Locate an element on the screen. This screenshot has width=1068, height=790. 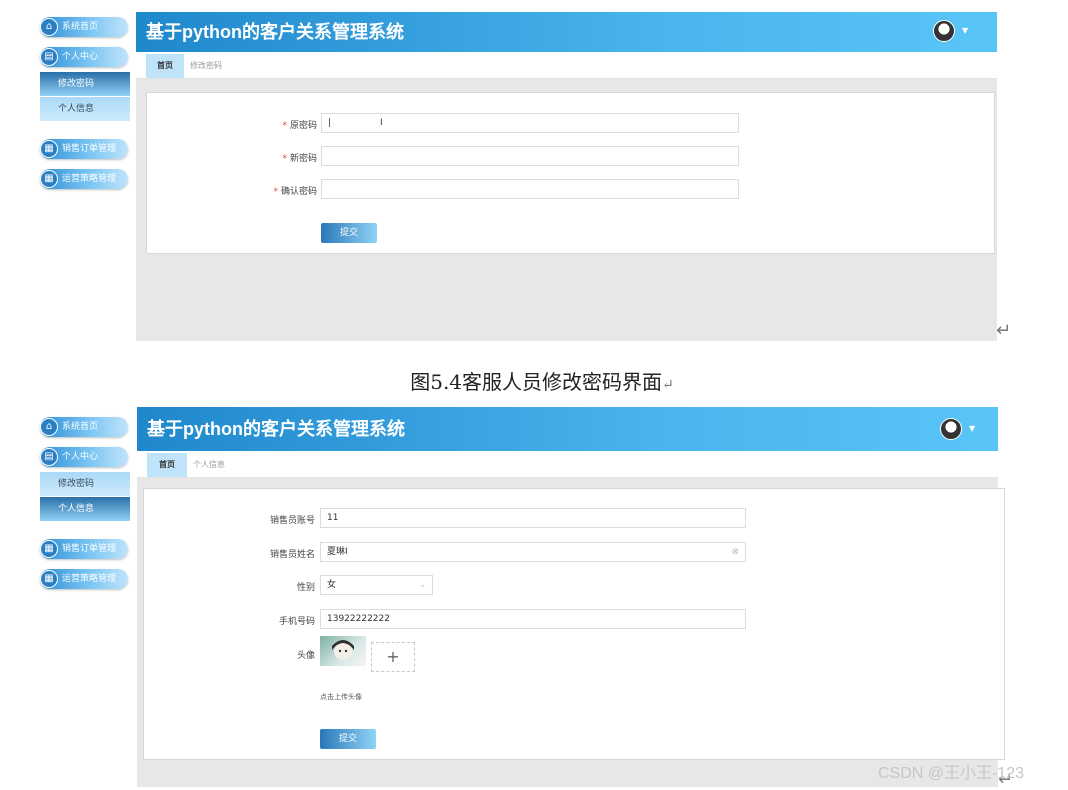
old-password-input: | I is located at coordinates (530, 123).